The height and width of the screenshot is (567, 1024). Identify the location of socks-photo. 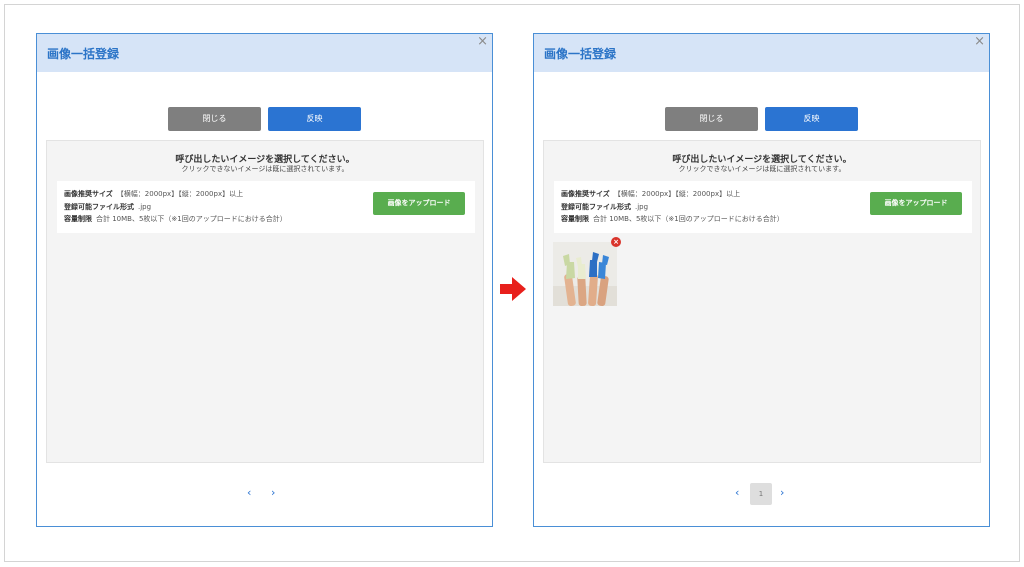
(585, 274).